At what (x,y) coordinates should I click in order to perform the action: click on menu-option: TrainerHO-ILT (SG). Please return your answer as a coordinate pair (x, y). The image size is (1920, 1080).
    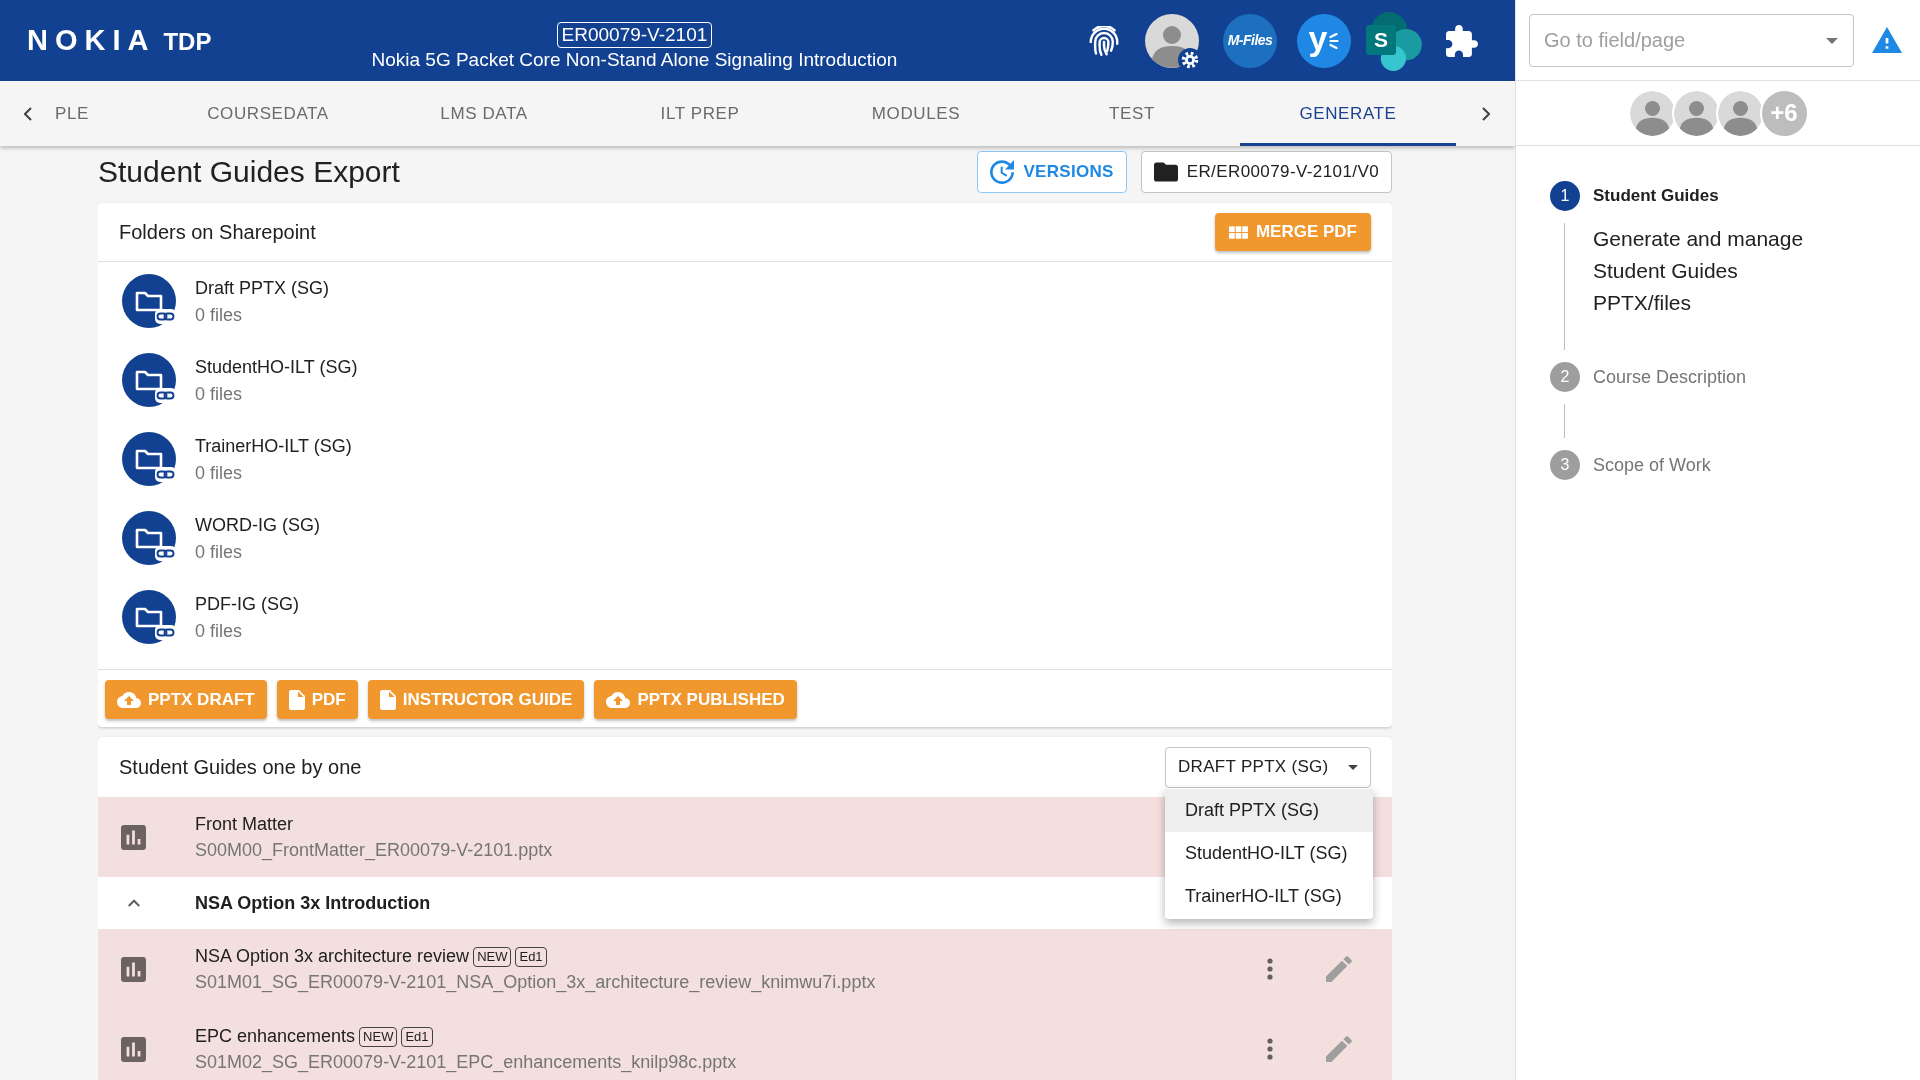
    Looking at the image, I should click on (1269, 896).